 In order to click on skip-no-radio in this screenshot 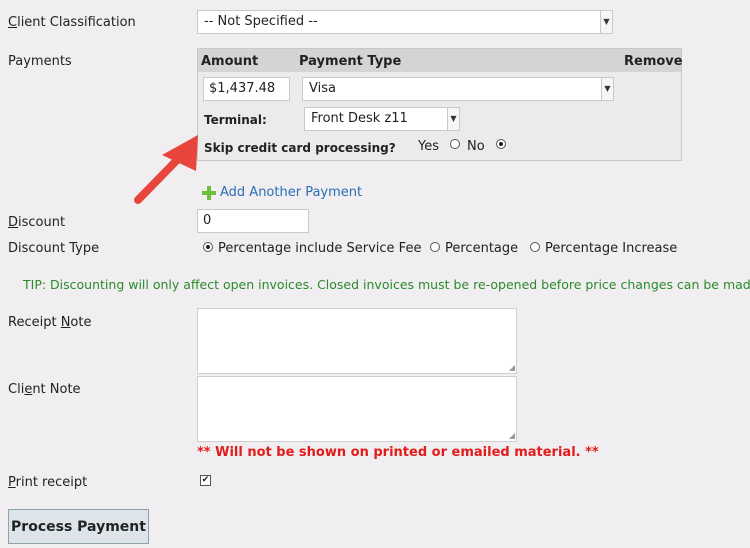, I will do `click(501, 144)`.